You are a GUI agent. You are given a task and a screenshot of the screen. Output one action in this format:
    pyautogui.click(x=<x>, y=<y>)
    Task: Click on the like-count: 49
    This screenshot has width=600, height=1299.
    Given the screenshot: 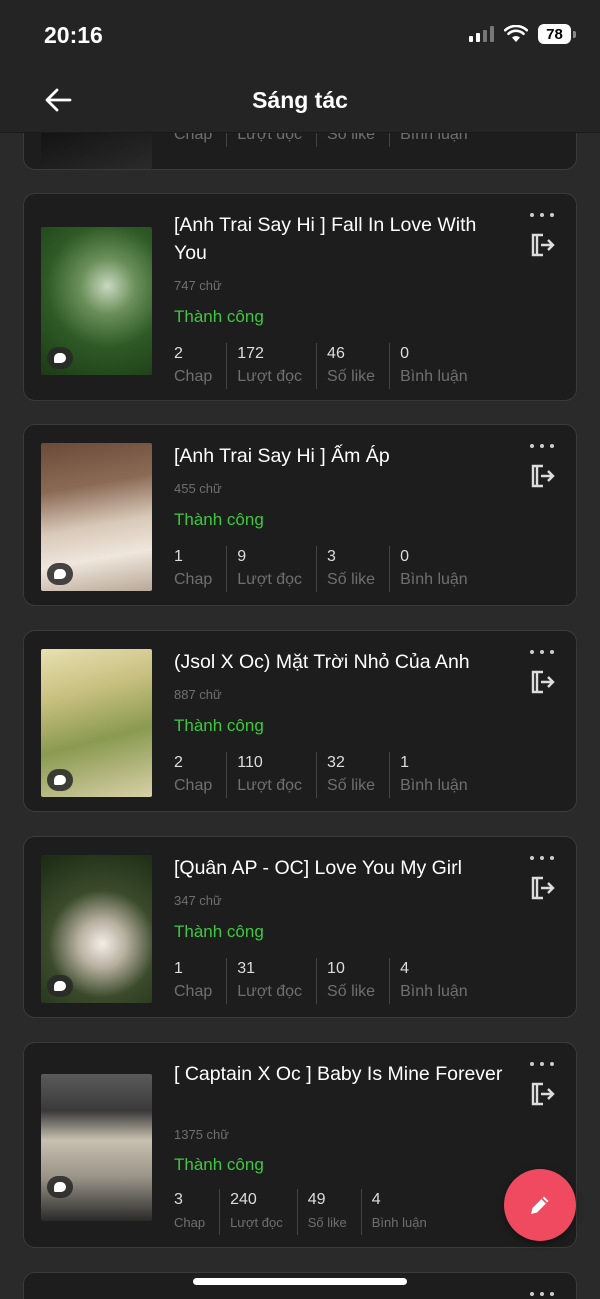 What is the action you would take?
    pyautogui.click(x=316, y=1199)
    